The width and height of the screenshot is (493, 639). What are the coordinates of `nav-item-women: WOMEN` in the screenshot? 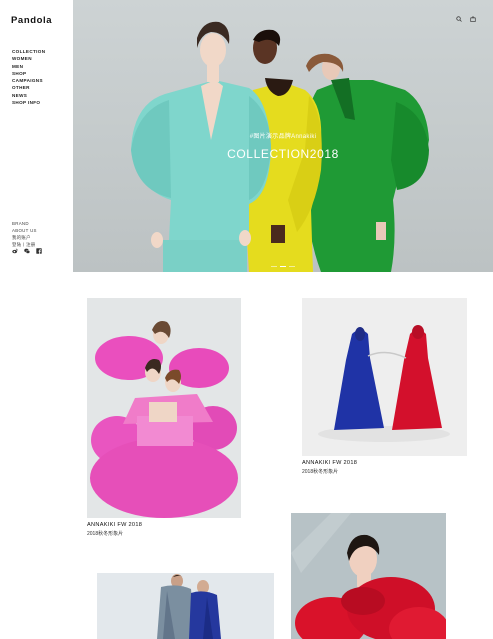 It's located at (28, 58).